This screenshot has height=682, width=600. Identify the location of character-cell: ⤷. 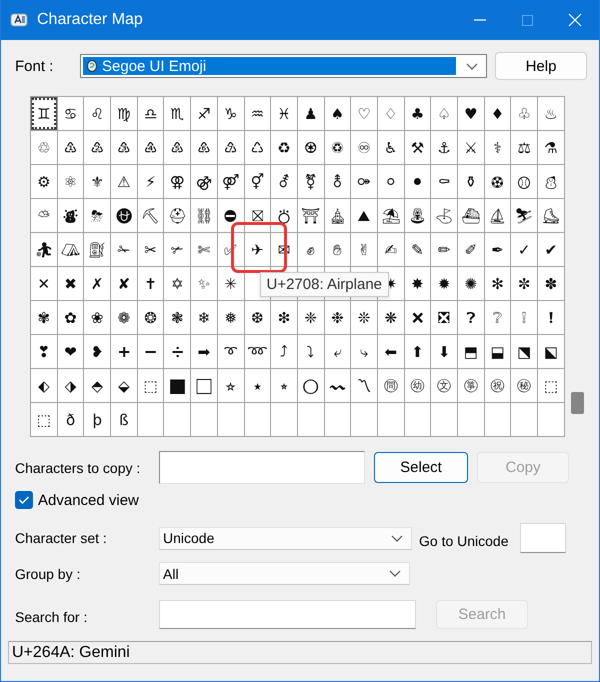
(364, 351).